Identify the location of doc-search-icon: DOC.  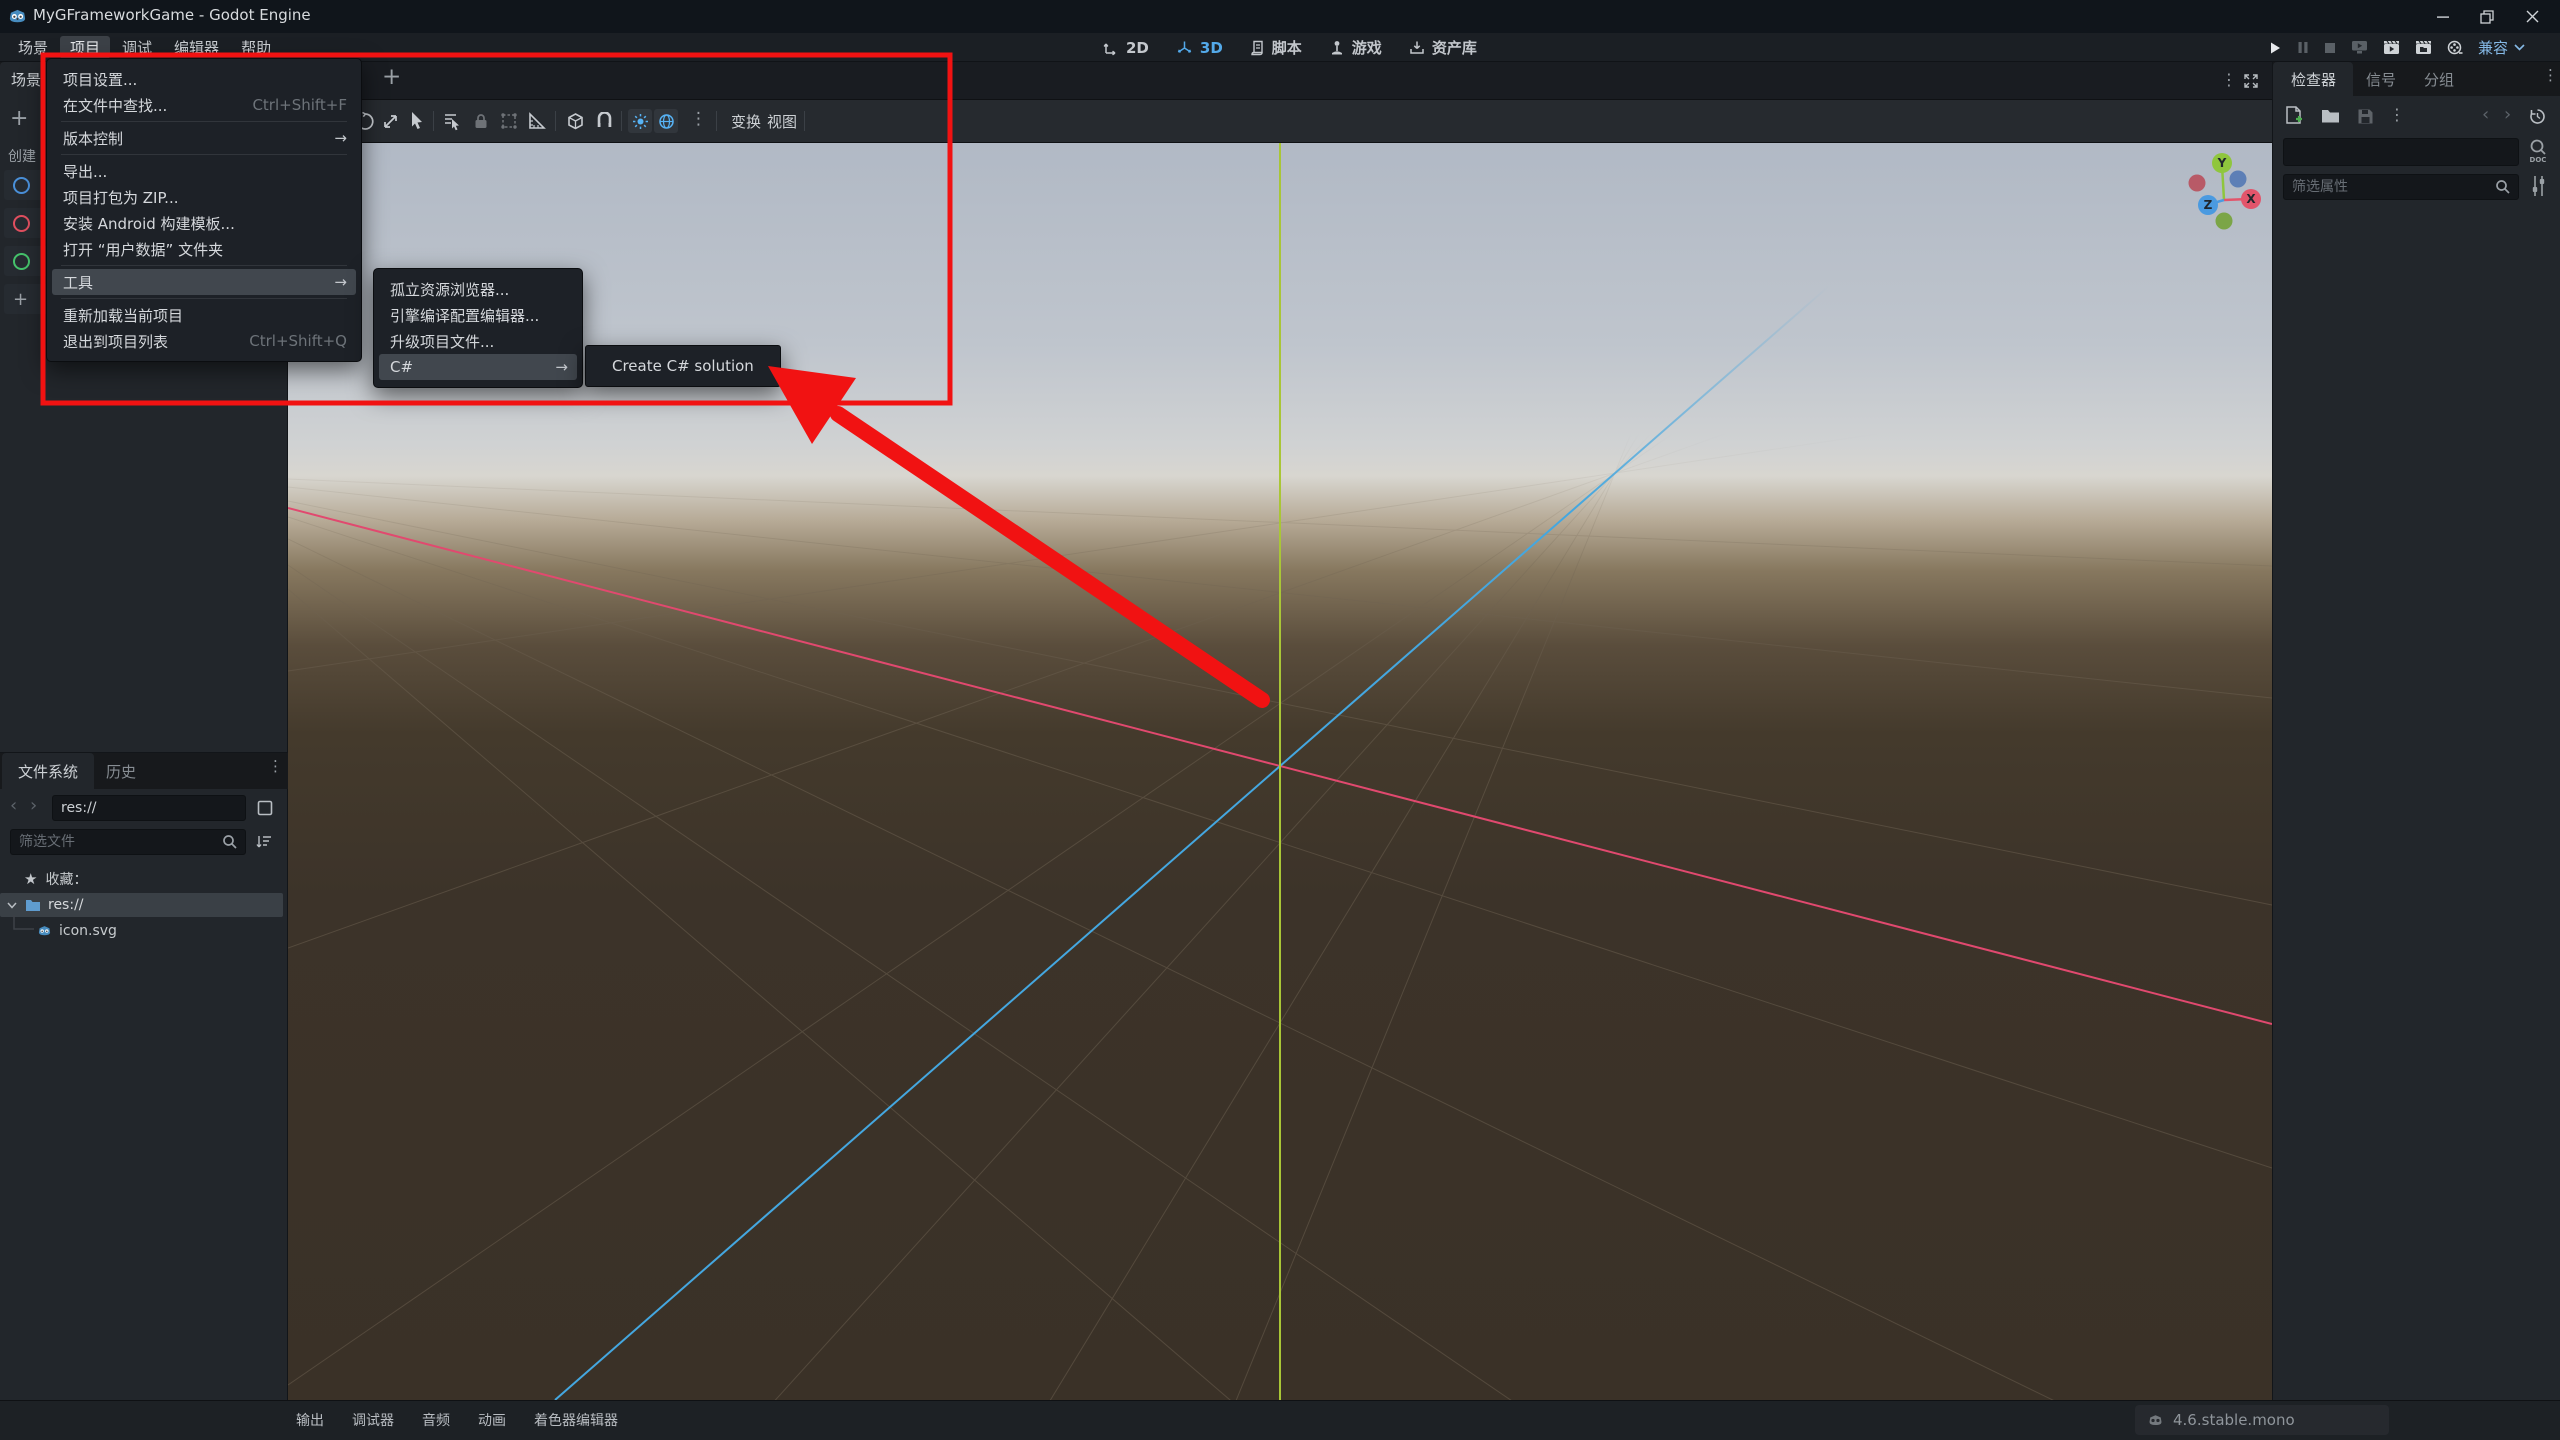
(2538, 151).